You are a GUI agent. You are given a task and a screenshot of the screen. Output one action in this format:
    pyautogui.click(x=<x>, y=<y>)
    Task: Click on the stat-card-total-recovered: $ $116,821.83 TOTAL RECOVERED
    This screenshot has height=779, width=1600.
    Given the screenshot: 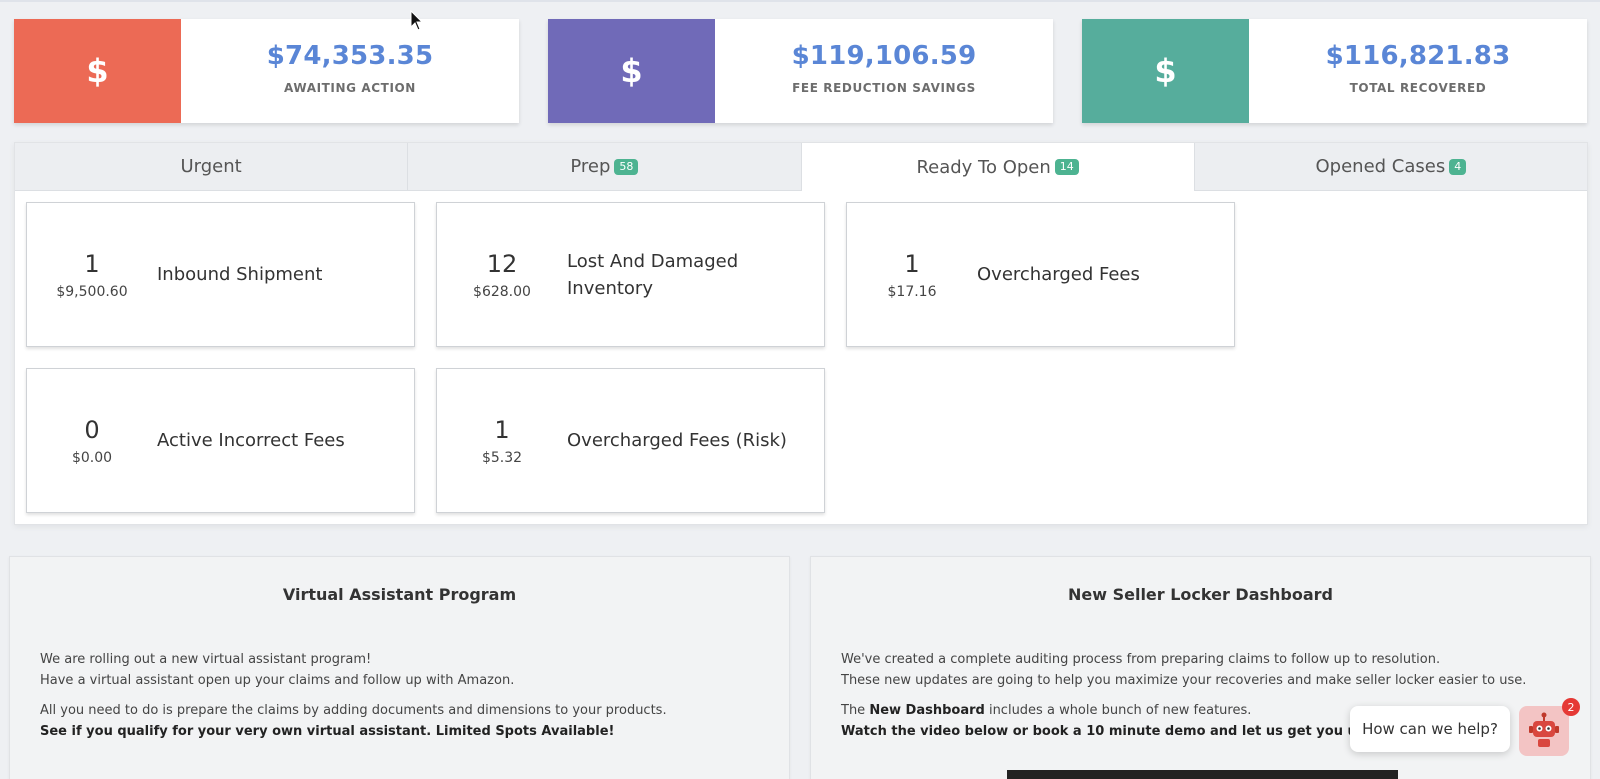 What is the action you would take?
    pyautogui.click(x=1334, y=71)
    